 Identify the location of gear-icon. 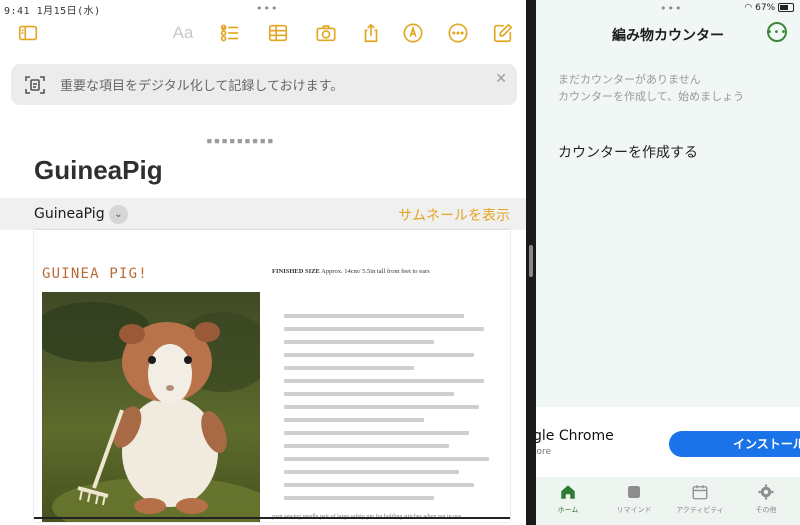
(766, 492).